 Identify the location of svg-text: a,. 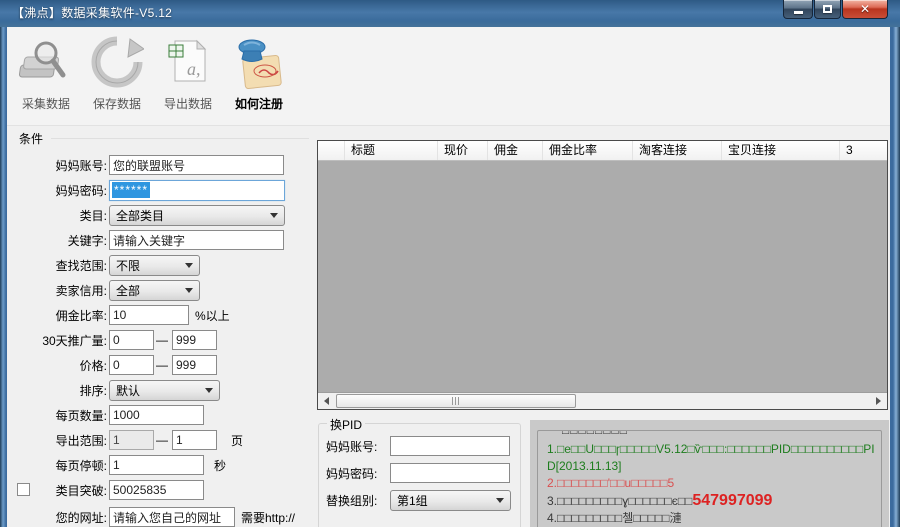
(194, 69).